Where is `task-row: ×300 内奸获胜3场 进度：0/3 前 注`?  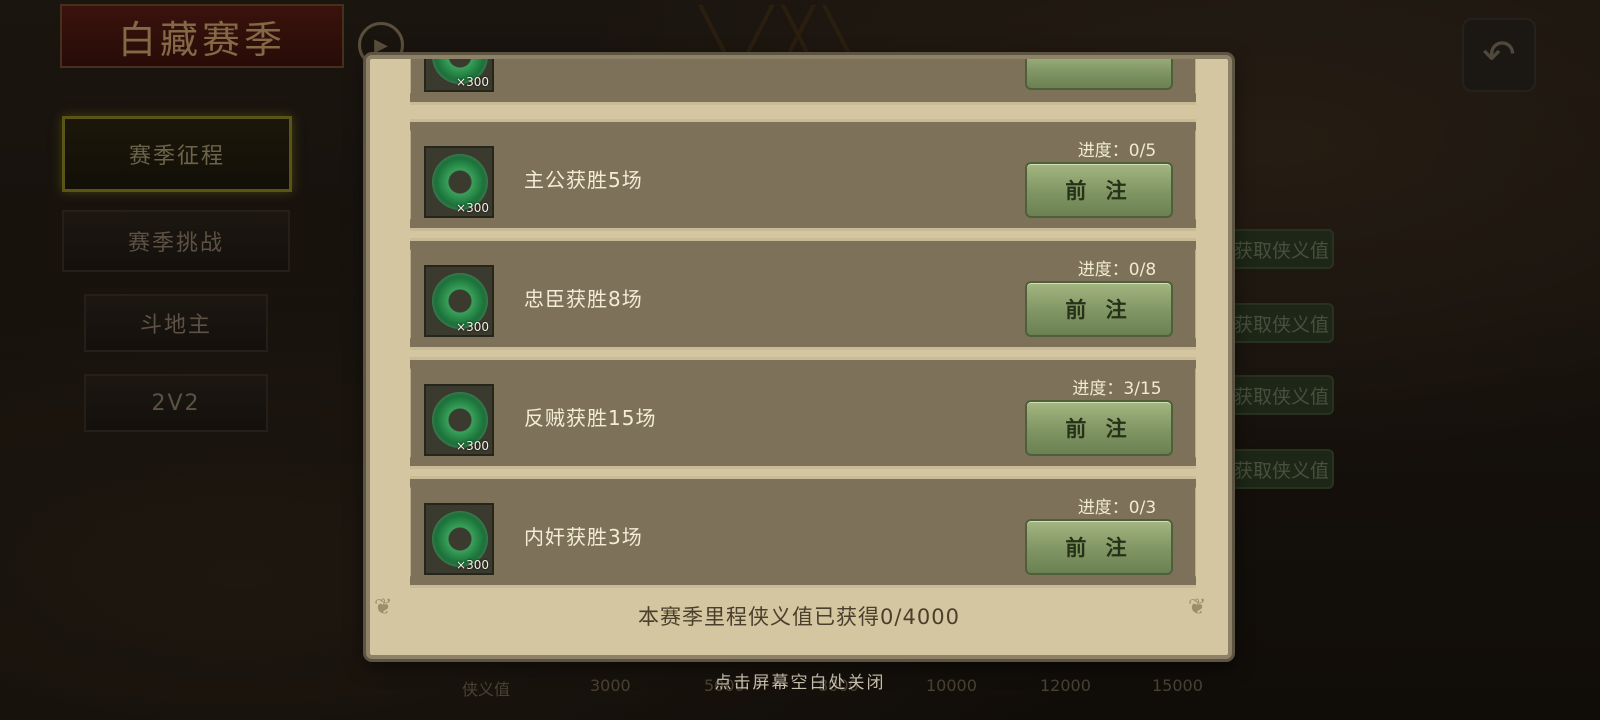
task-row: ×300 内奸获胜3场 进度：0/3 前 注 is located at coordinates (803, 532).